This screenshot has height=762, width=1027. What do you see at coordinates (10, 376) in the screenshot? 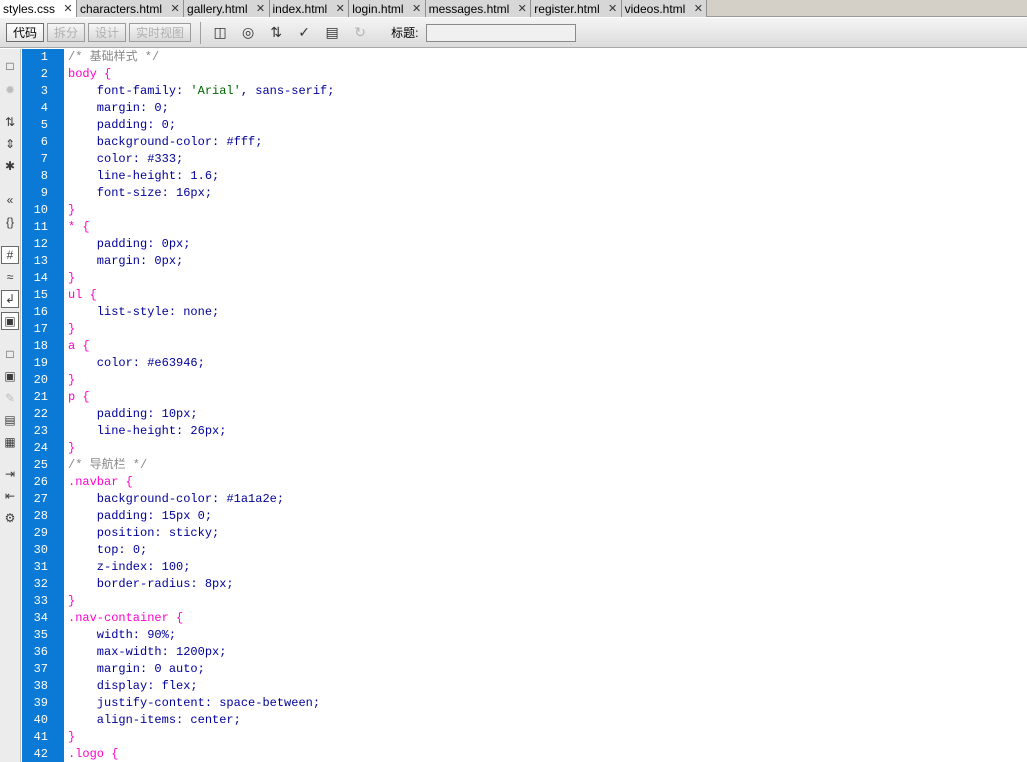
I see `remove-comment-icon: ▣` at bounding box center [10, 376].